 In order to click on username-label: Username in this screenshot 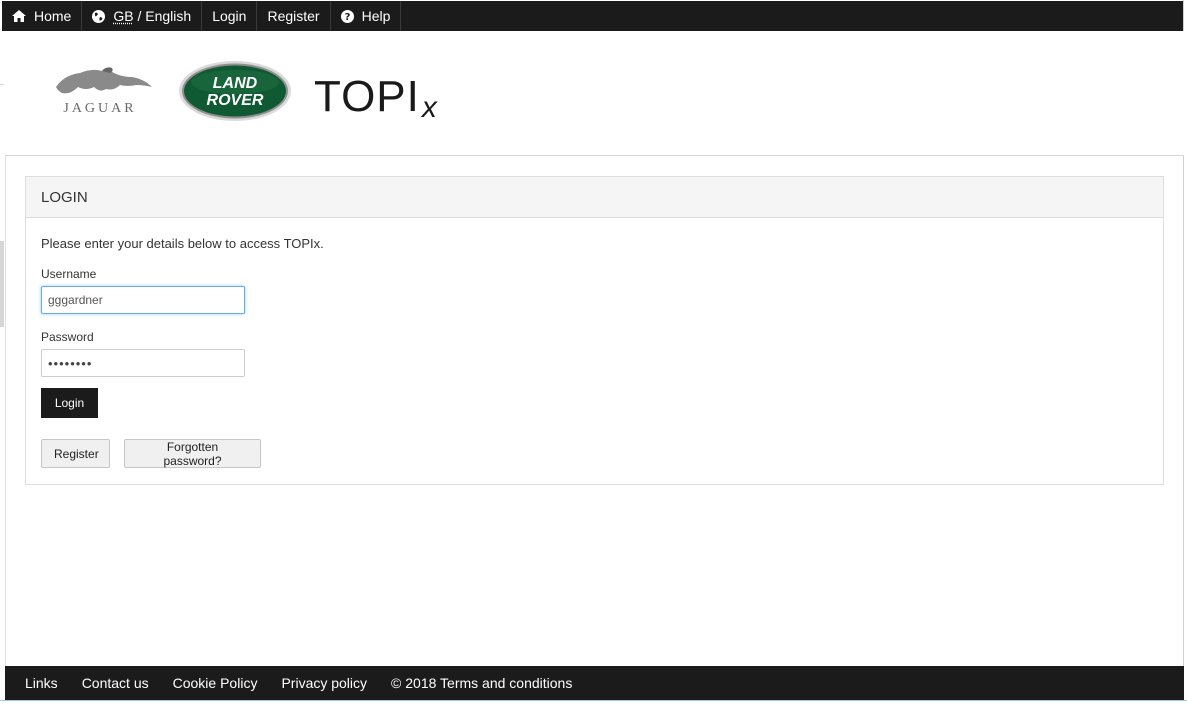, I will do `click(69, 274)`.